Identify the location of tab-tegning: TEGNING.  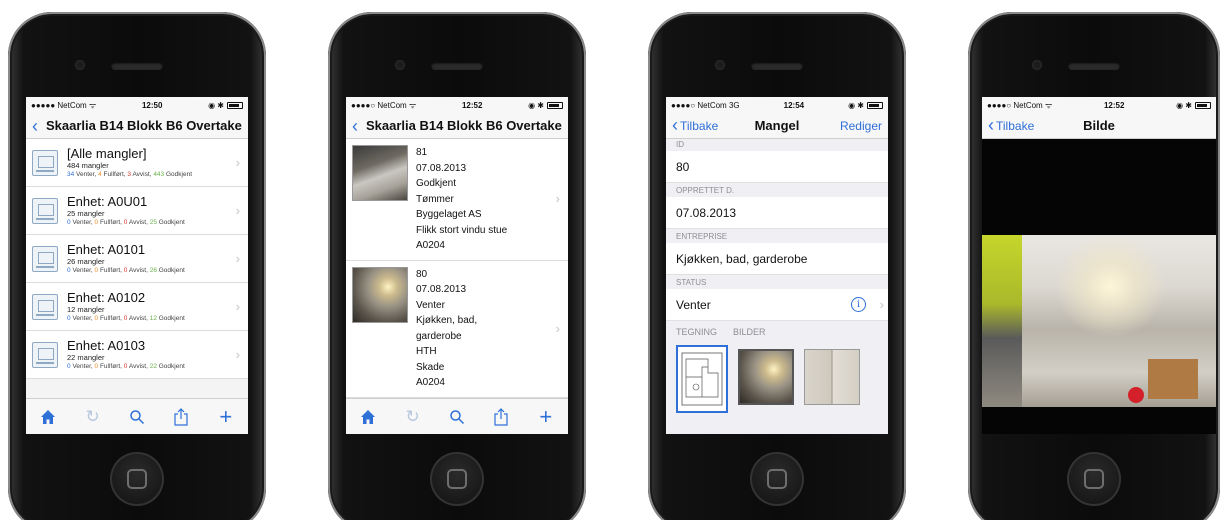
(696, 335).